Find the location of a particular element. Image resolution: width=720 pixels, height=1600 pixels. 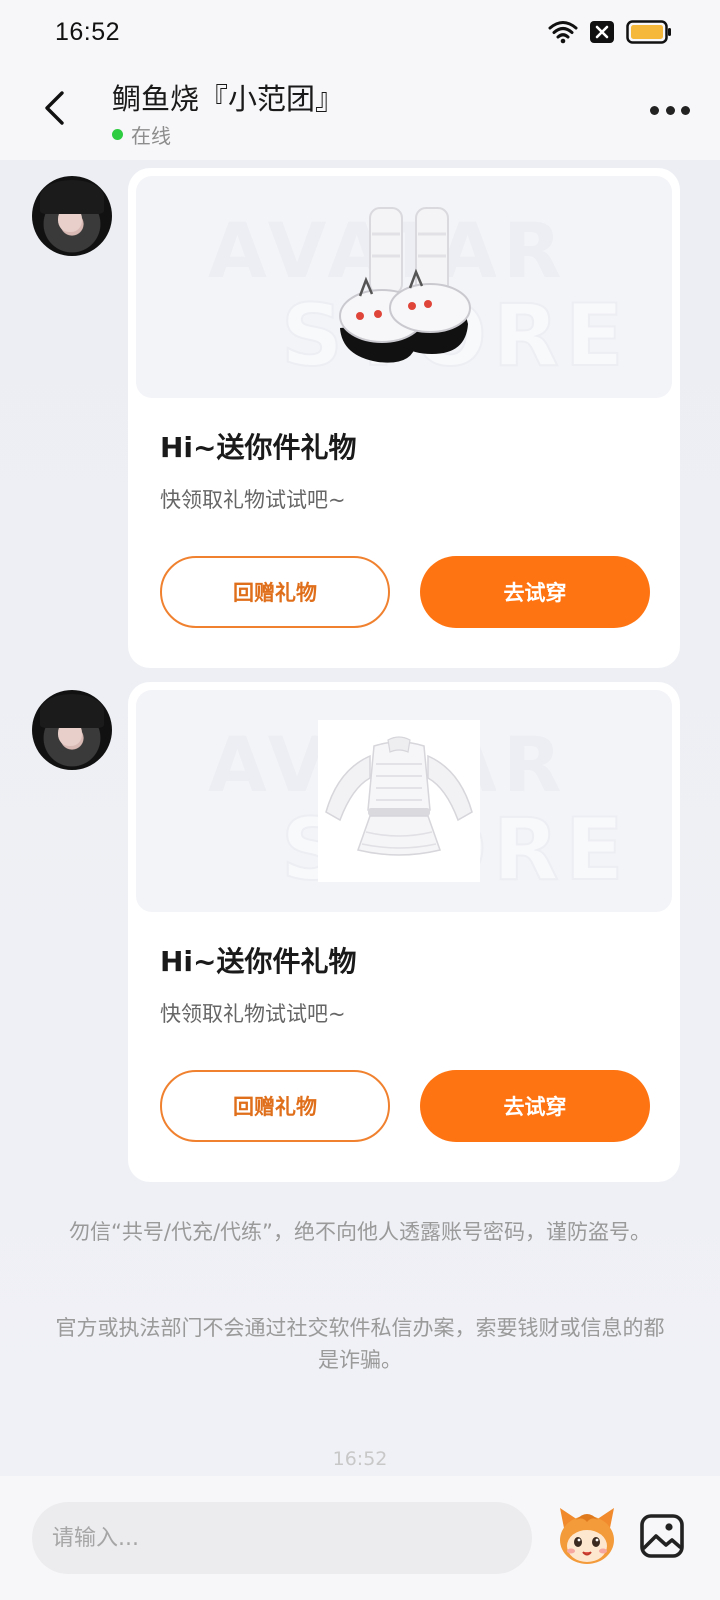

status-bar: 16:52 is located at coordinates (360, 31).